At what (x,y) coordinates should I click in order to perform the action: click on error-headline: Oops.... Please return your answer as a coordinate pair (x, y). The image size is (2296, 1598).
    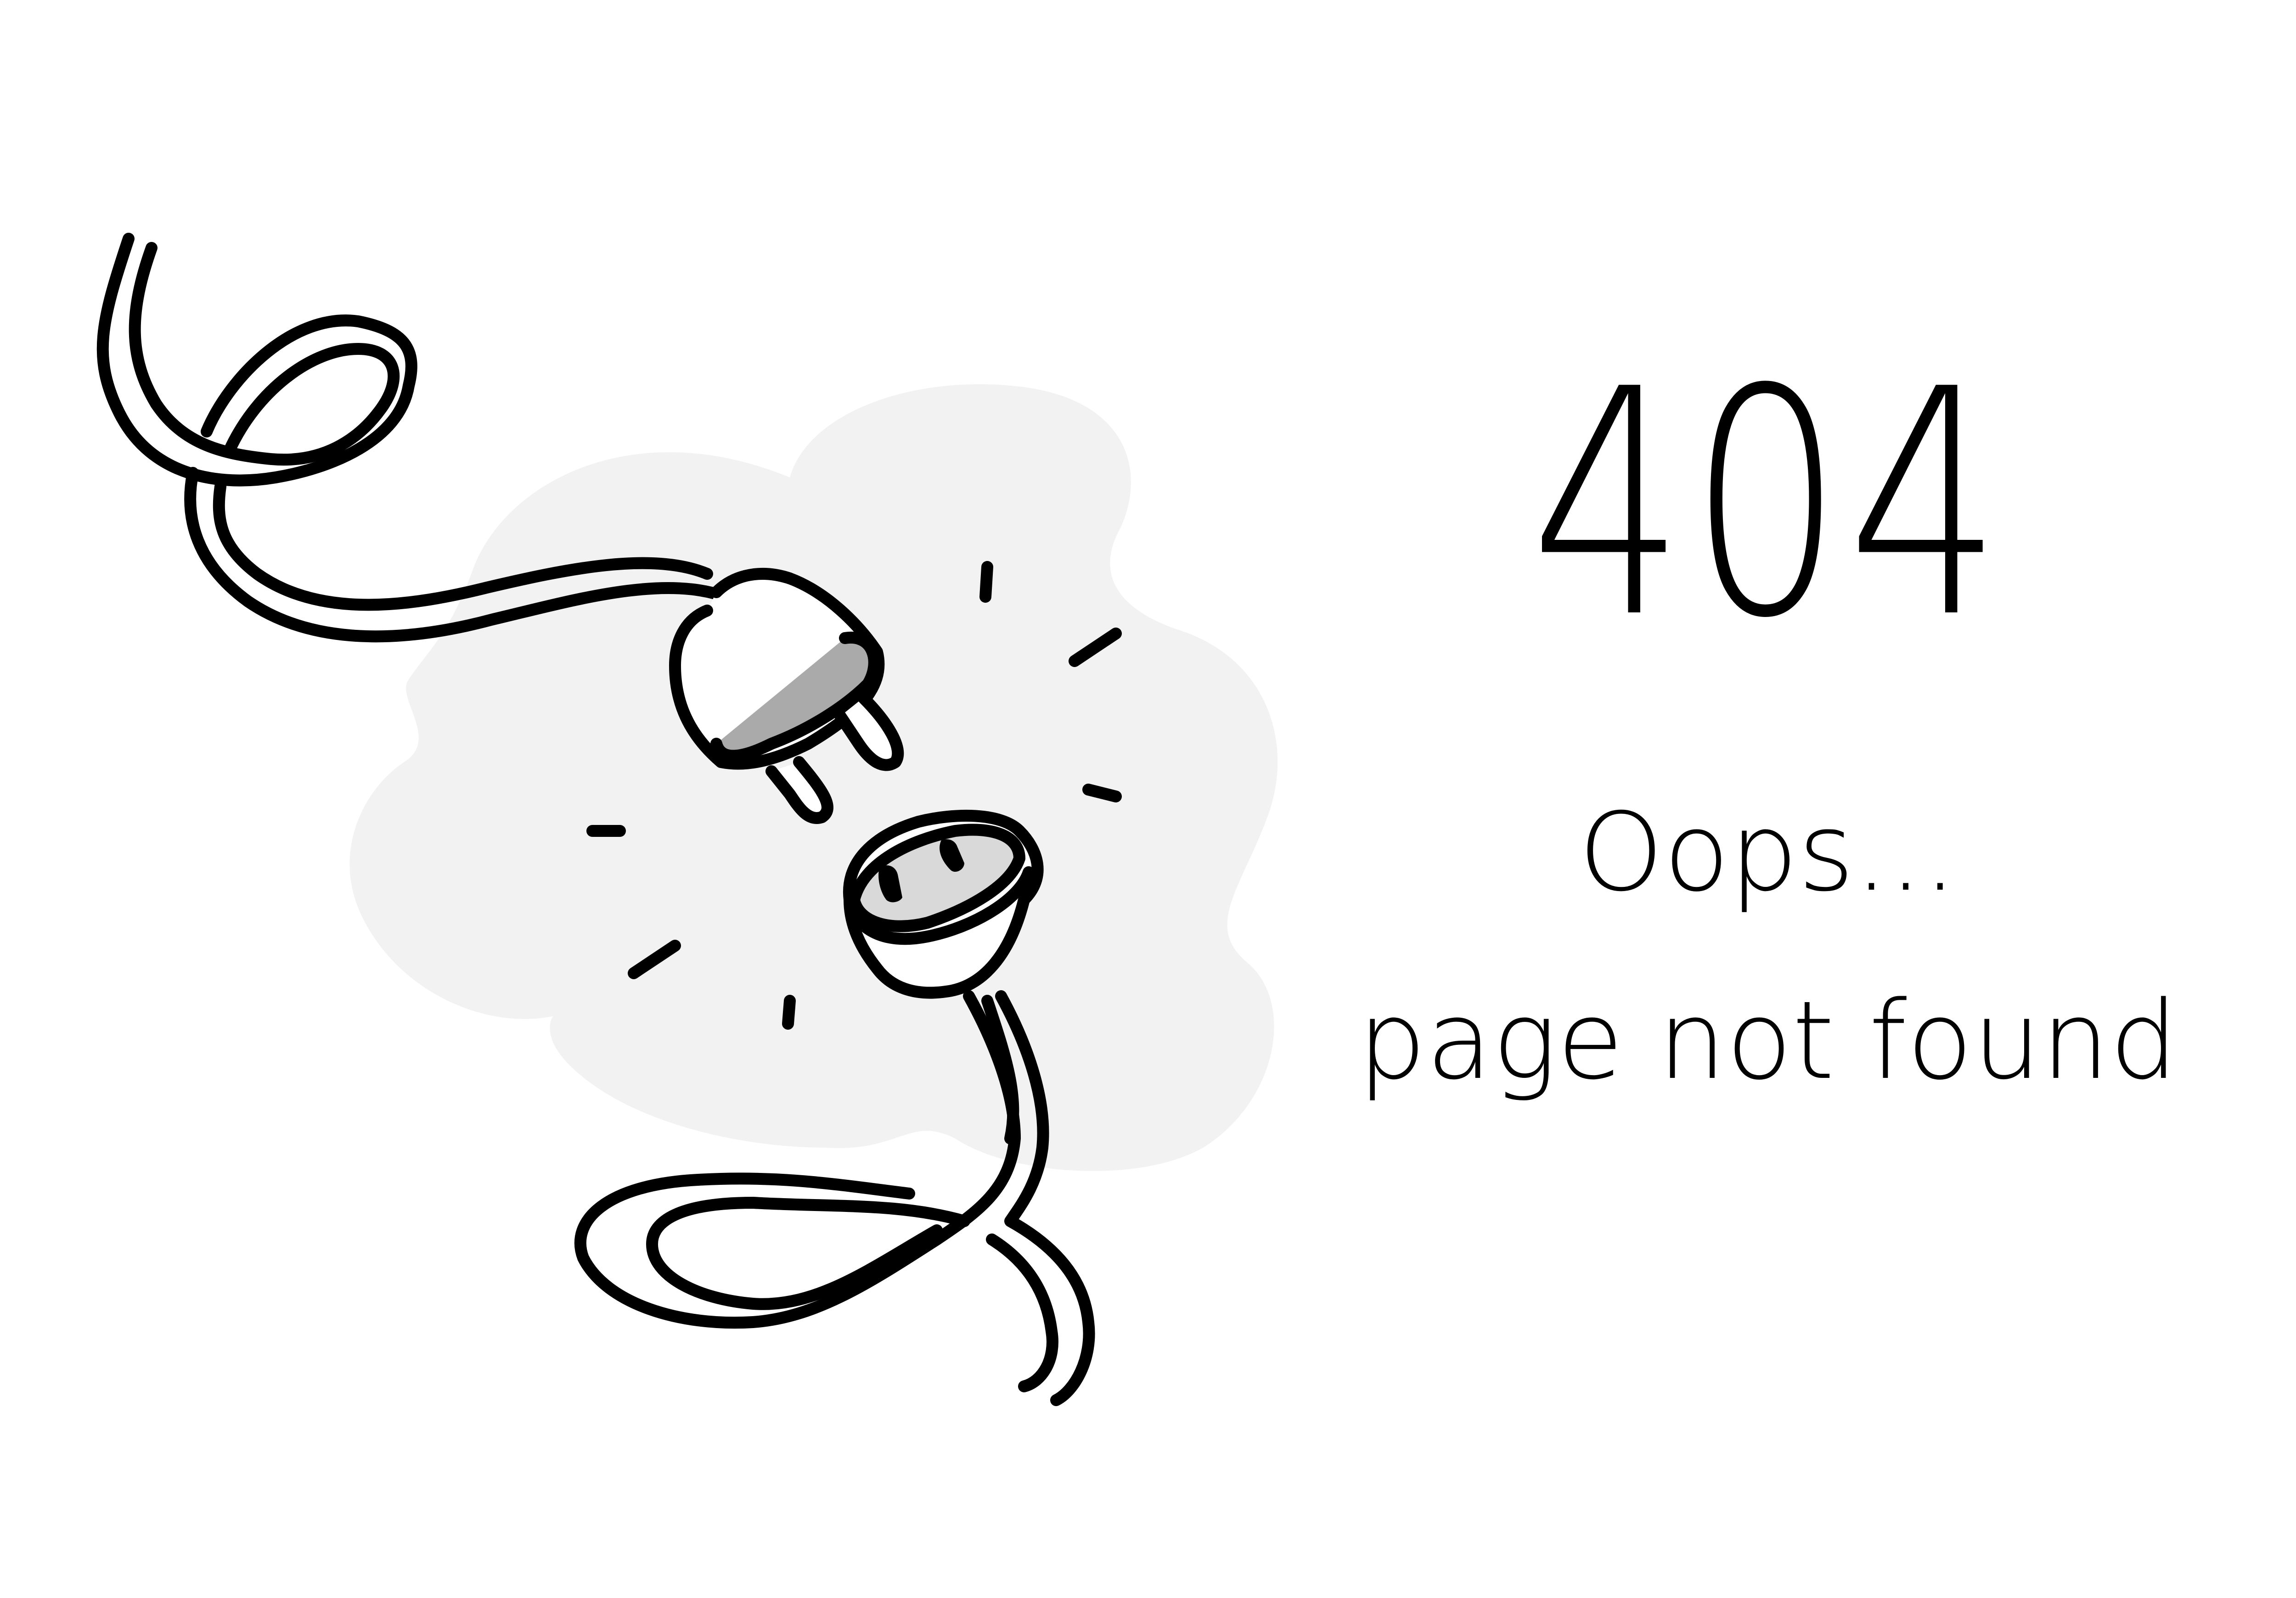
    Looking at the image, I should click on (1768, 853).